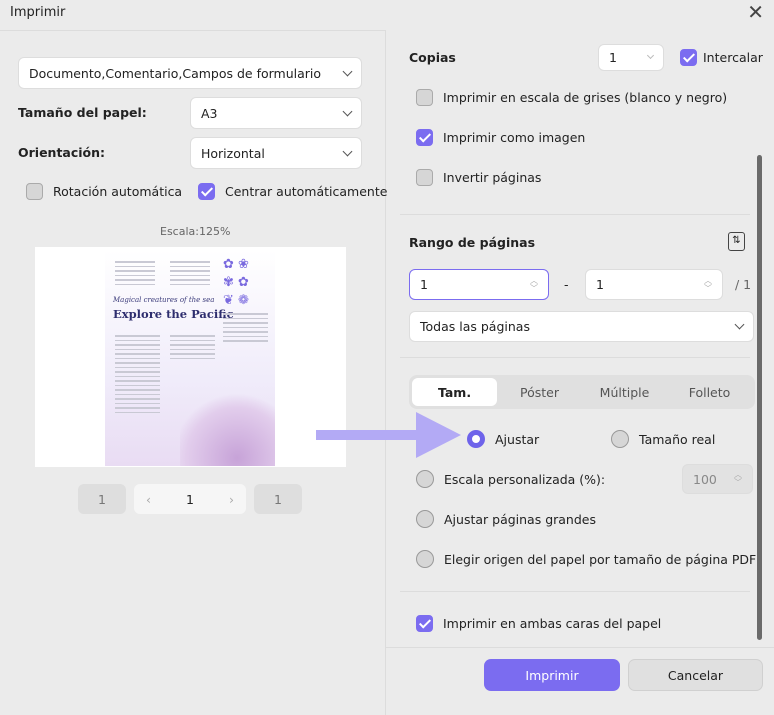 Image resolution: width=774 pixels, height=715 pixels. I want to click on first-page-label: 1, so click(102, 499).